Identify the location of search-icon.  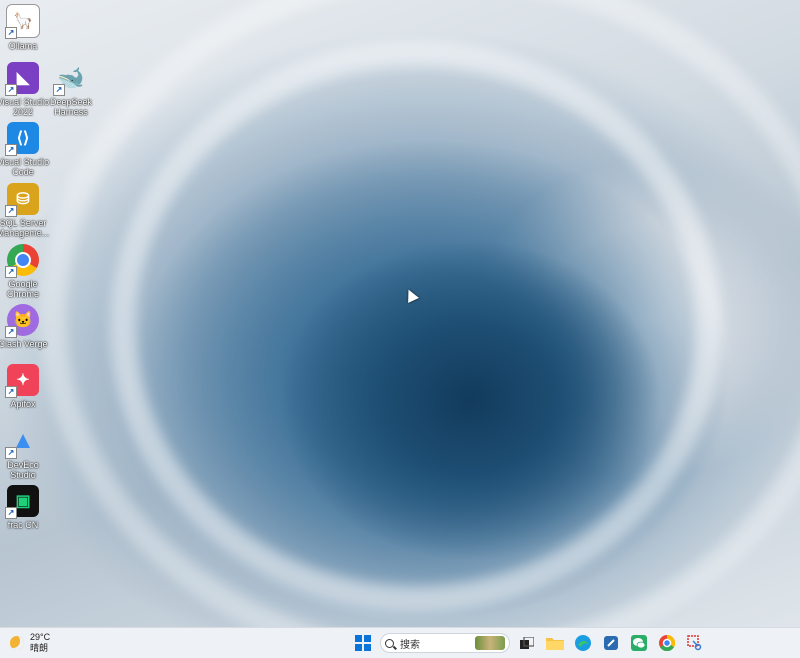
(389, 643).